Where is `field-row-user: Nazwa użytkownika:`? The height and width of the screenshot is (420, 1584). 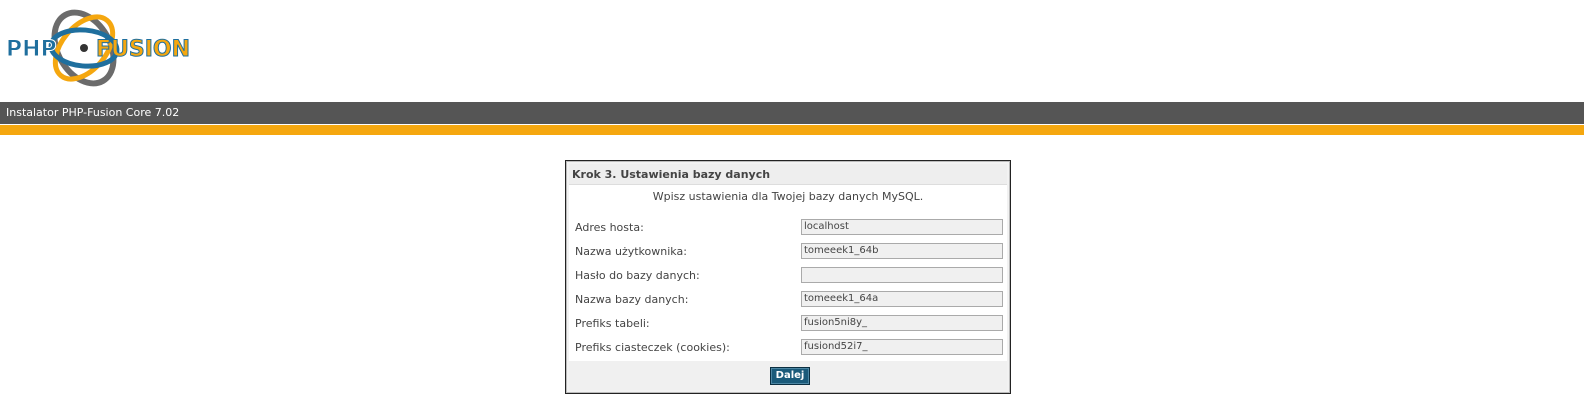 field-row-user: Nazwa użytkownika: is located at coordinates (789, 251).